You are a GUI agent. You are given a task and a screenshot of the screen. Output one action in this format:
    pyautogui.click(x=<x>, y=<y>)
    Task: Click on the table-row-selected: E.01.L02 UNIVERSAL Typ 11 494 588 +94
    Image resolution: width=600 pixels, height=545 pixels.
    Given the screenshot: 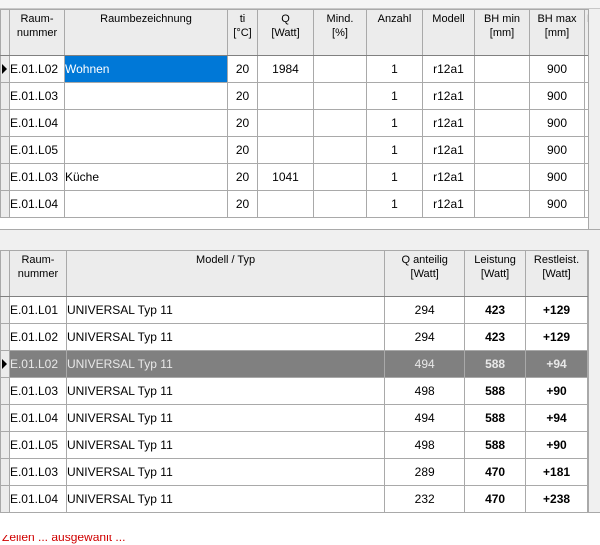 What is the action you would take?
    pyautogui.click(x=300, y=364)
    